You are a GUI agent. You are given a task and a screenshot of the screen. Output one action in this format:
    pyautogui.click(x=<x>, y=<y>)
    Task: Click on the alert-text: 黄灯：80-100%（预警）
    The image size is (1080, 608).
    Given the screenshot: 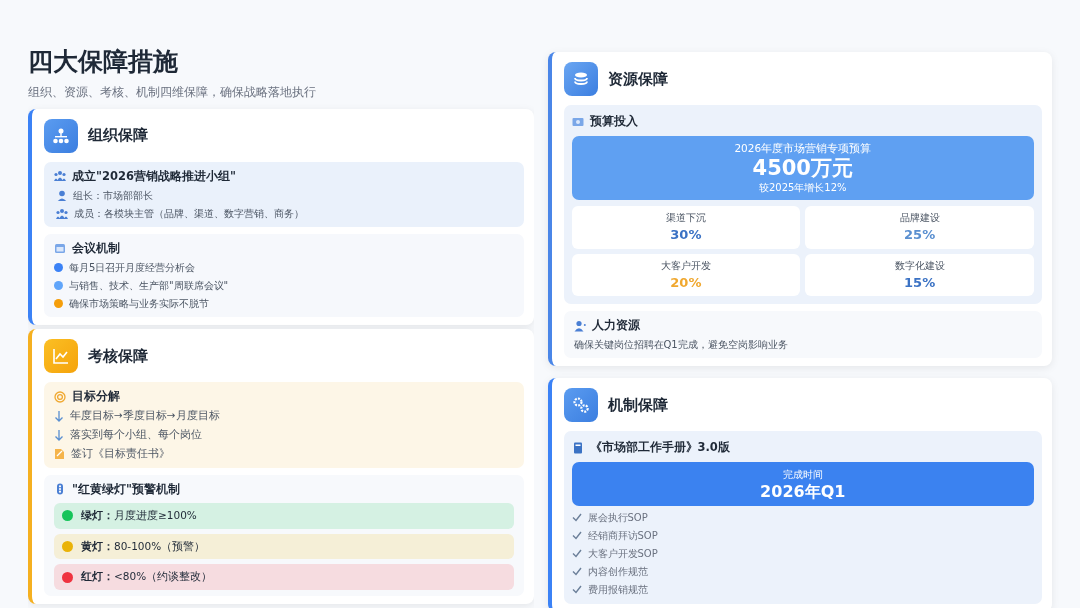 What is the action you would take?
    pyautogui.click(x=143, y=546)
    